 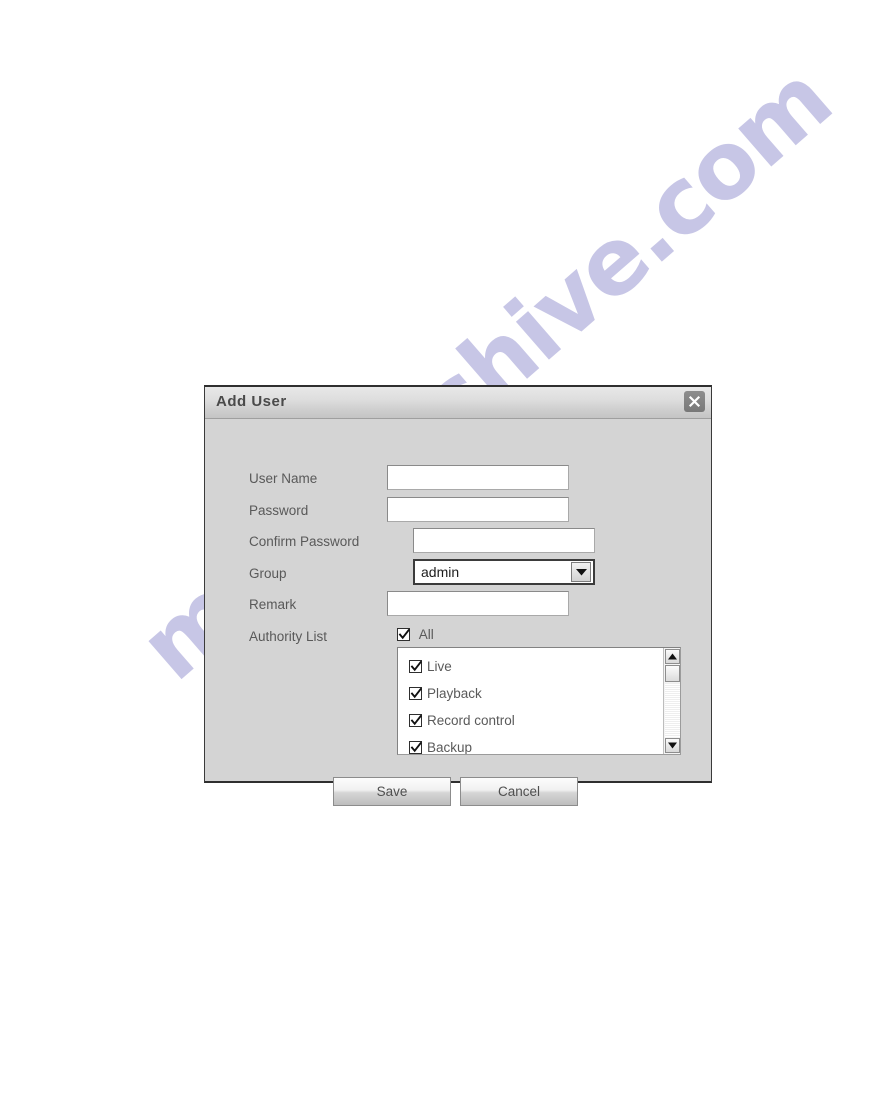 I want to click on caret-up-icon, so click(x=672, y=656).